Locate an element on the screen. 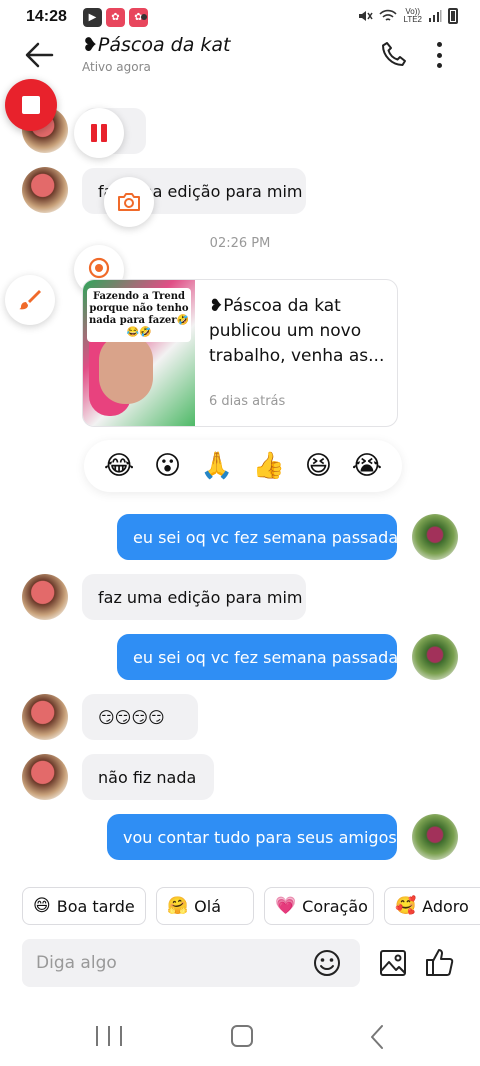  quick-reply-boa-tarde: 😄 Boa tarde is located at coordinates (84, 906).